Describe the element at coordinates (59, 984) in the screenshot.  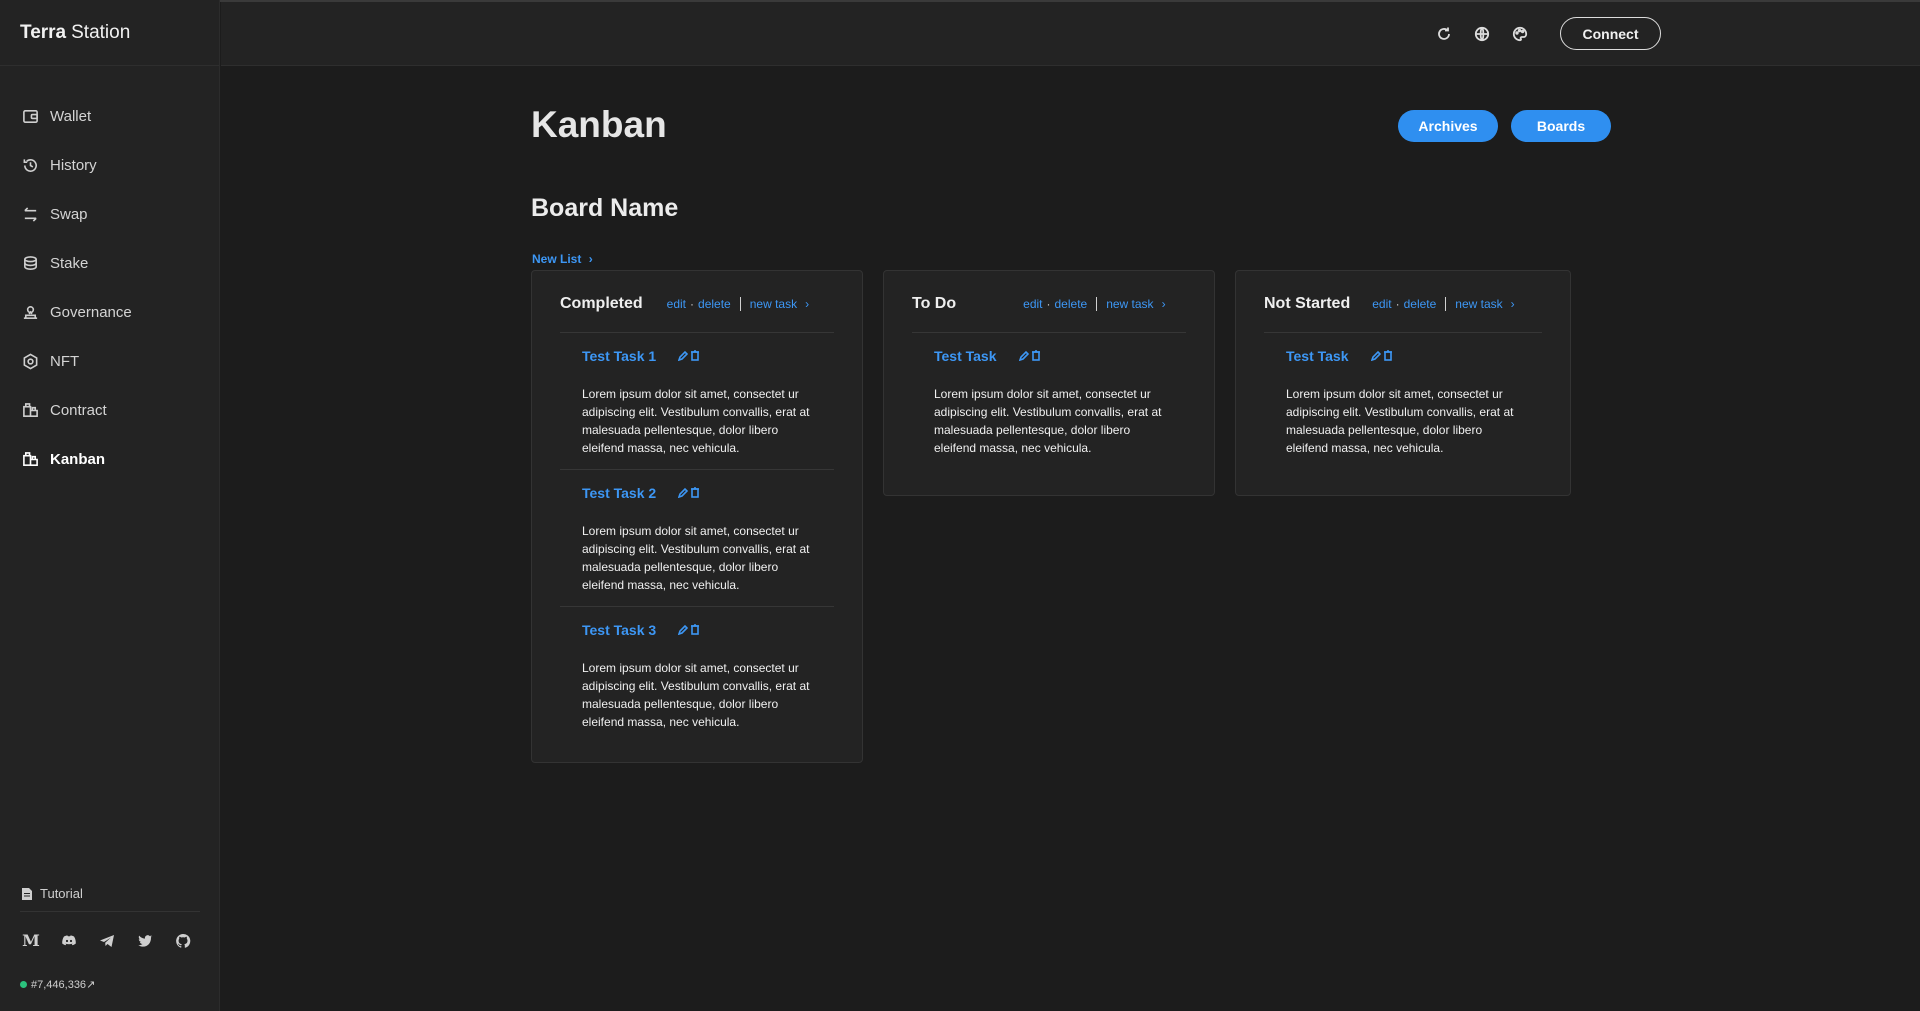
I see `block-height-value: #7,446,336` at that location.